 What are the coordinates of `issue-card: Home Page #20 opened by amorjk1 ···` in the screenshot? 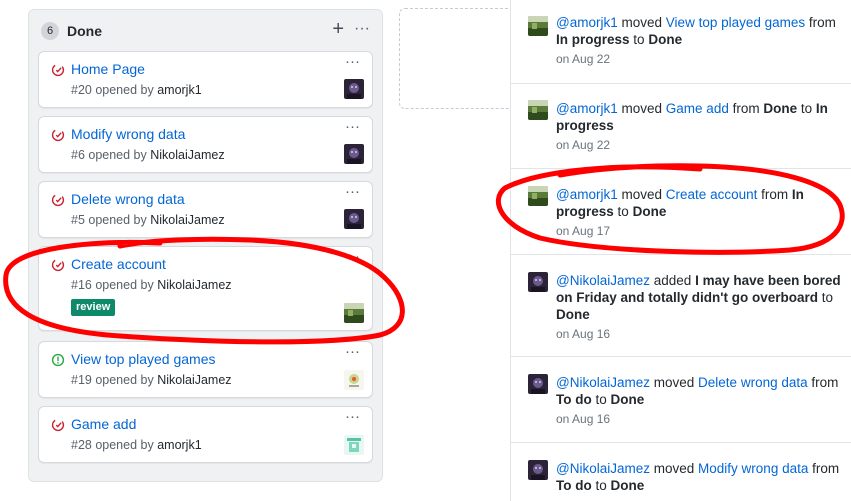 It's located at (205, 79).